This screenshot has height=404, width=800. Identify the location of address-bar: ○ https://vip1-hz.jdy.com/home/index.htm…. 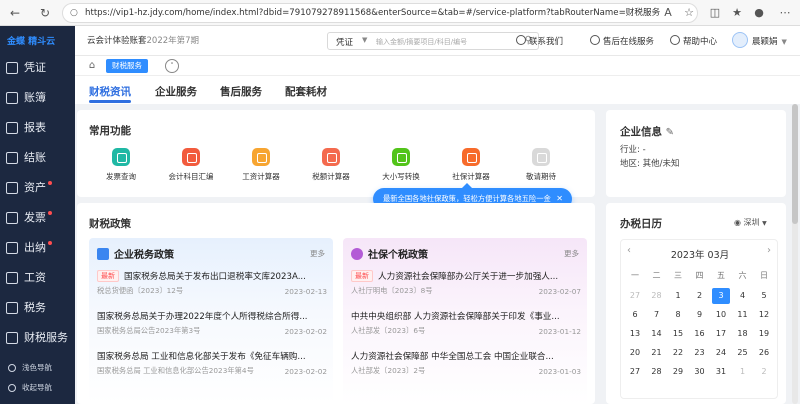
(380, 13).